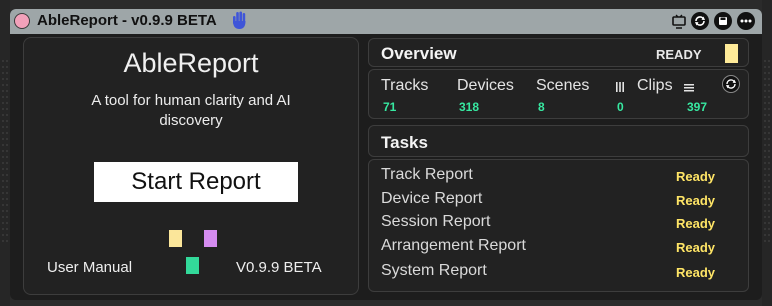 The image size is (772, 306). What do you see at coordinates (210, 238) in the screenshot?
I see `purple-swatch` at bounding box center [210, 238].